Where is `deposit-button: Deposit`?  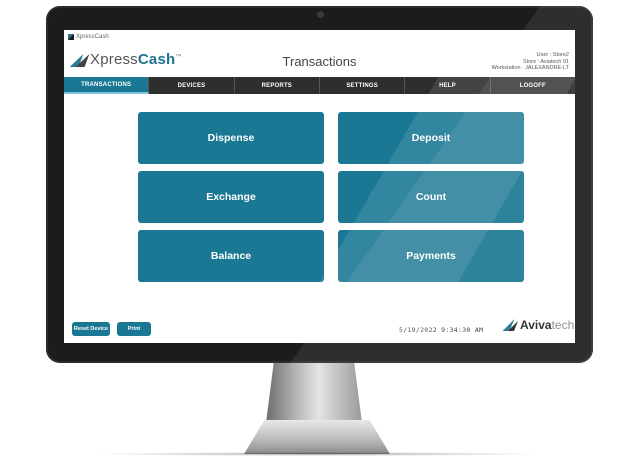 deposit-button: Deposit is located at coordinates (431, 138).